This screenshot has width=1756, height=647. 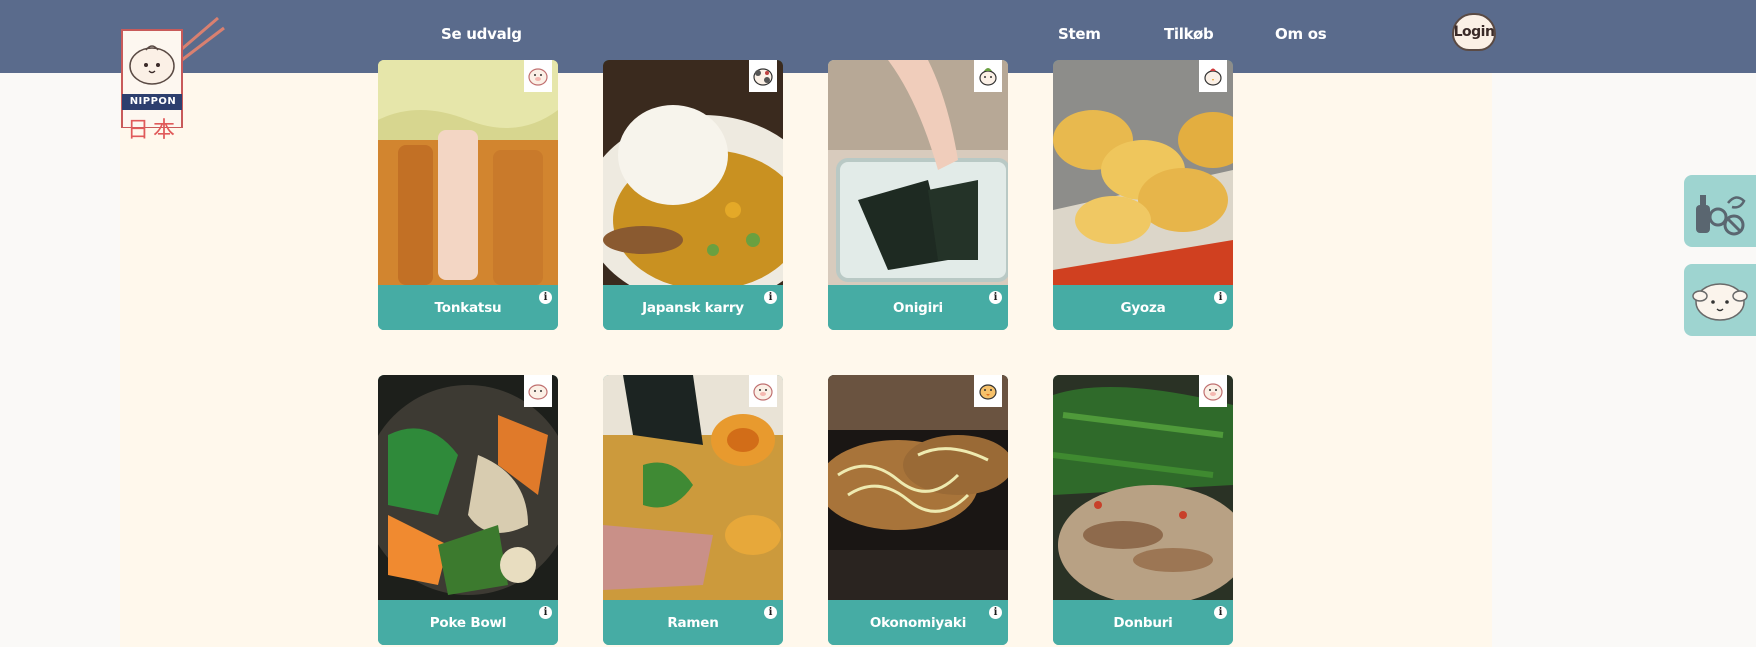 What do you see at coordinates (481, 34) in the screenshot?
I see `nav-link-se-udvalg: Se udvalg` at bounding box center [481, 34].